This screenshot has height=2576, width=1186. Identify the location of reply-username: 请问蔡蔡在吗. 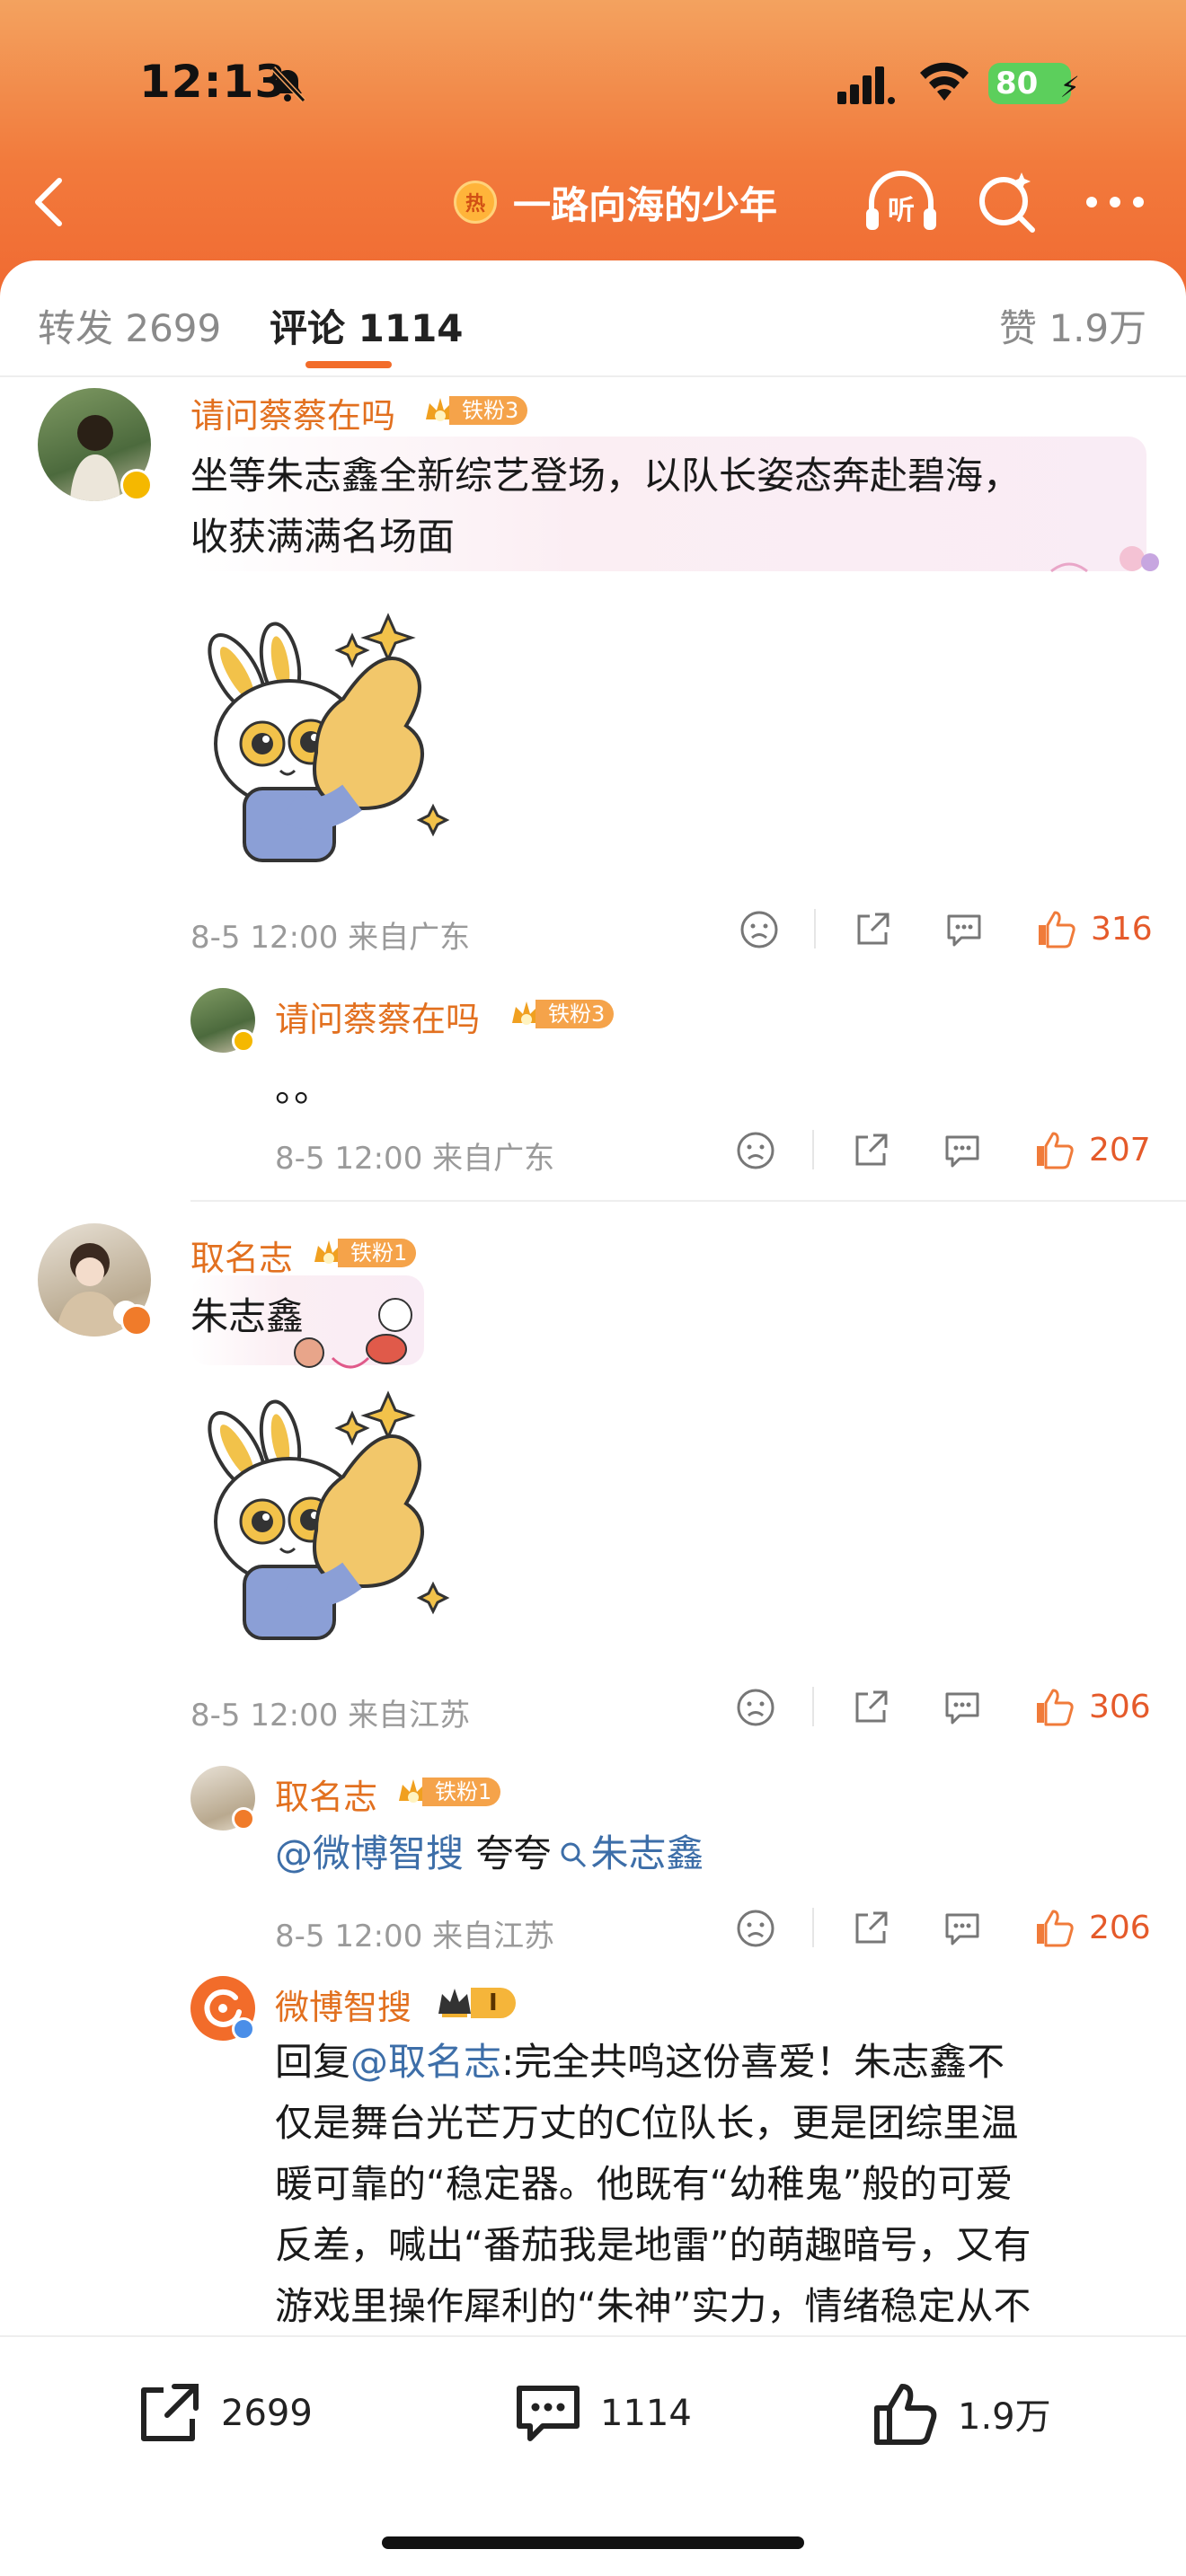
(377, 1016).